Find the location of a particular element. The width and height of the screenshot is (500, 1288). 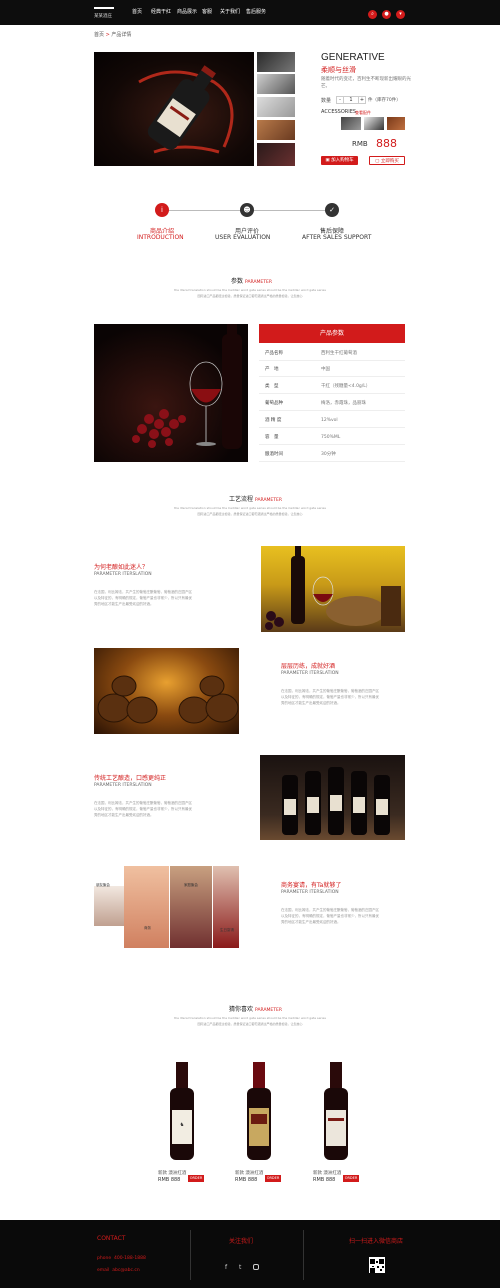

nav-item-home: 首页 is located at coordinates (137, 11).